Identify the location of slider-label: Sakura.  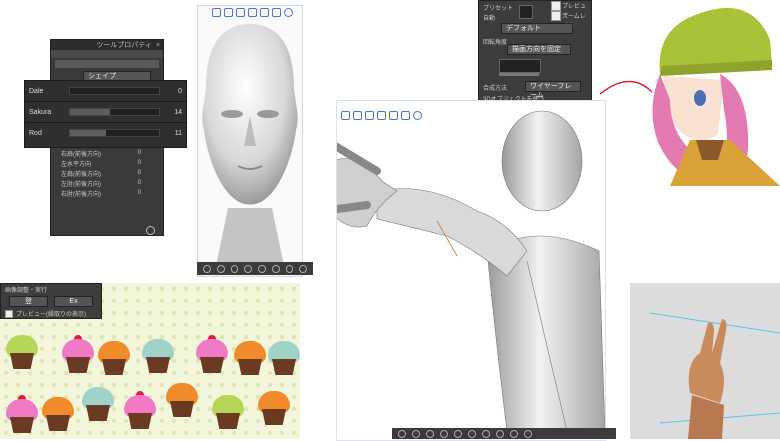
(40, 112).